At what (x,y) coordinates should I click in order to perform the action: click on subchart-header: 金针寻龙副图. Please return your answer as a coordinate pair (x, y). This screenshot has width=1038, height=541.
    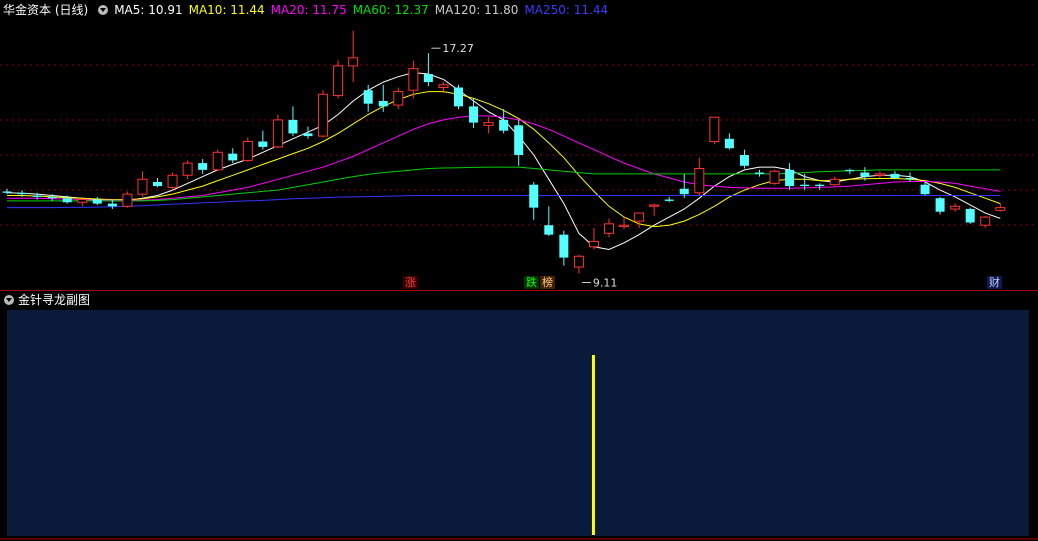
    Looking at the image, I should click on (519, 299).